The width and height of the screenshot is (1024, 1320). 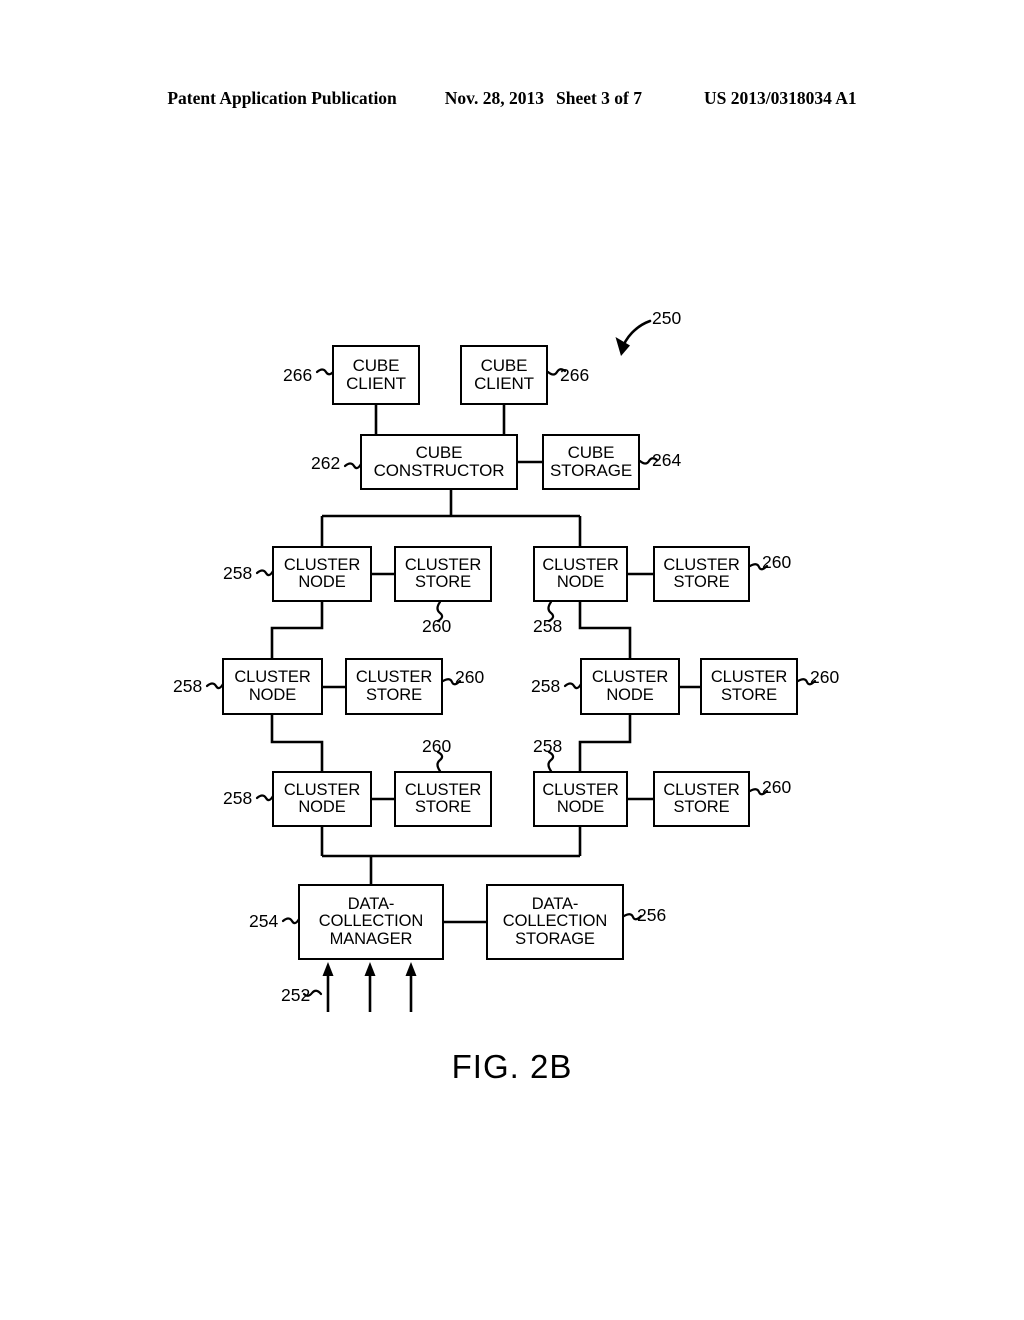 I want to click on cluster-store-r3-left-line1: CLUSTER, so click(x=443, y=789).